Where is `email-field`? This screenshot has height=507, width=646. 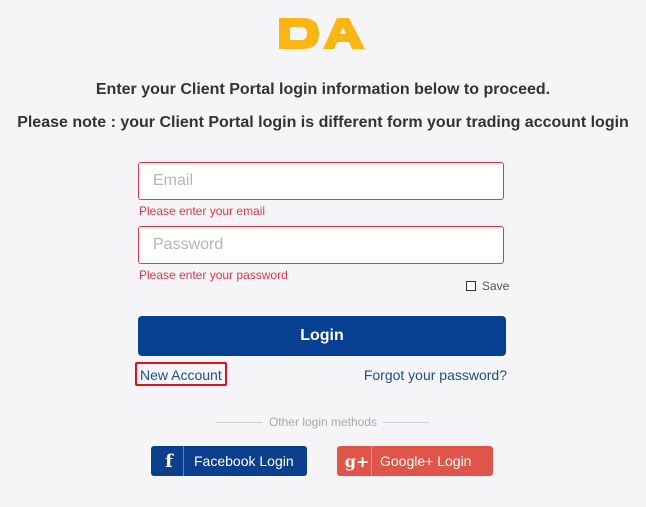
email-field is located at coordinates (321, 181).